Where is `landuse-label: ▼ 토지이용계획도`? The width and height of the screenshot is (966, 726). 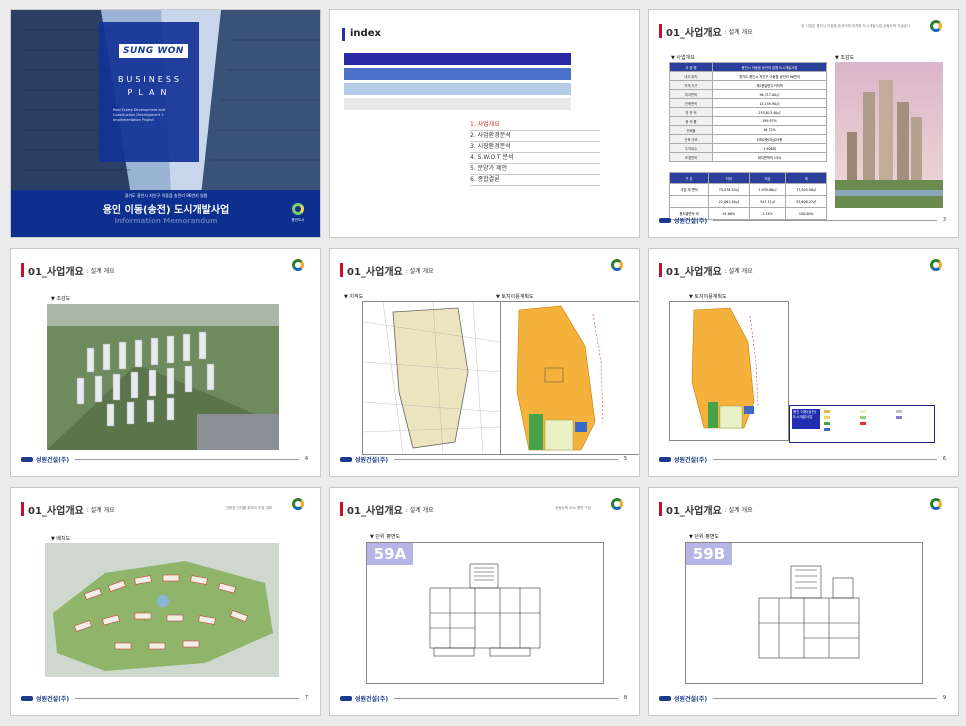
landuse-label: ▼ 토지이용계획도 is located at coordinates (708, 297).